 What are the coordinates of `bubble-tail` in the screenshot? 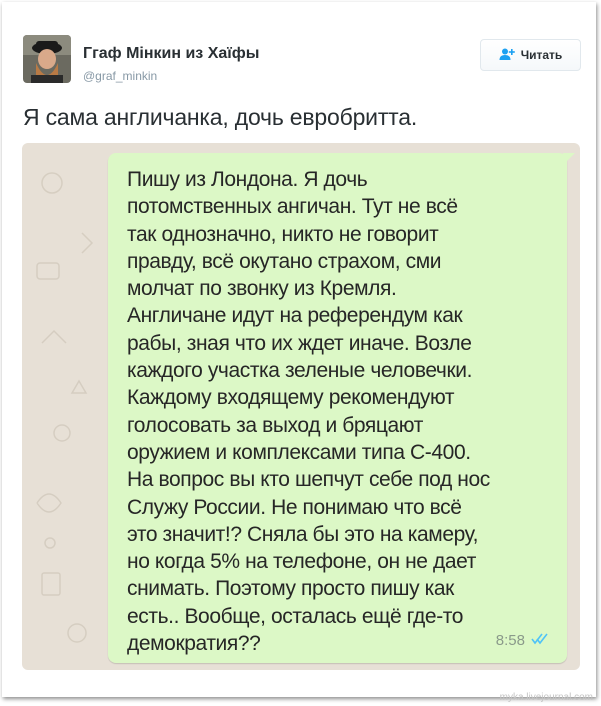 It's located at (569, 159).